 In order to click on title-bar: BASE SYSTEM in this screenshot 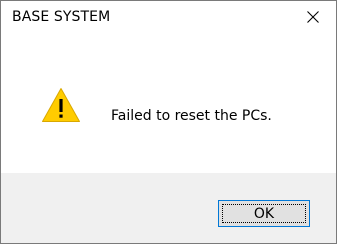, I will do `click(168, 17)`.